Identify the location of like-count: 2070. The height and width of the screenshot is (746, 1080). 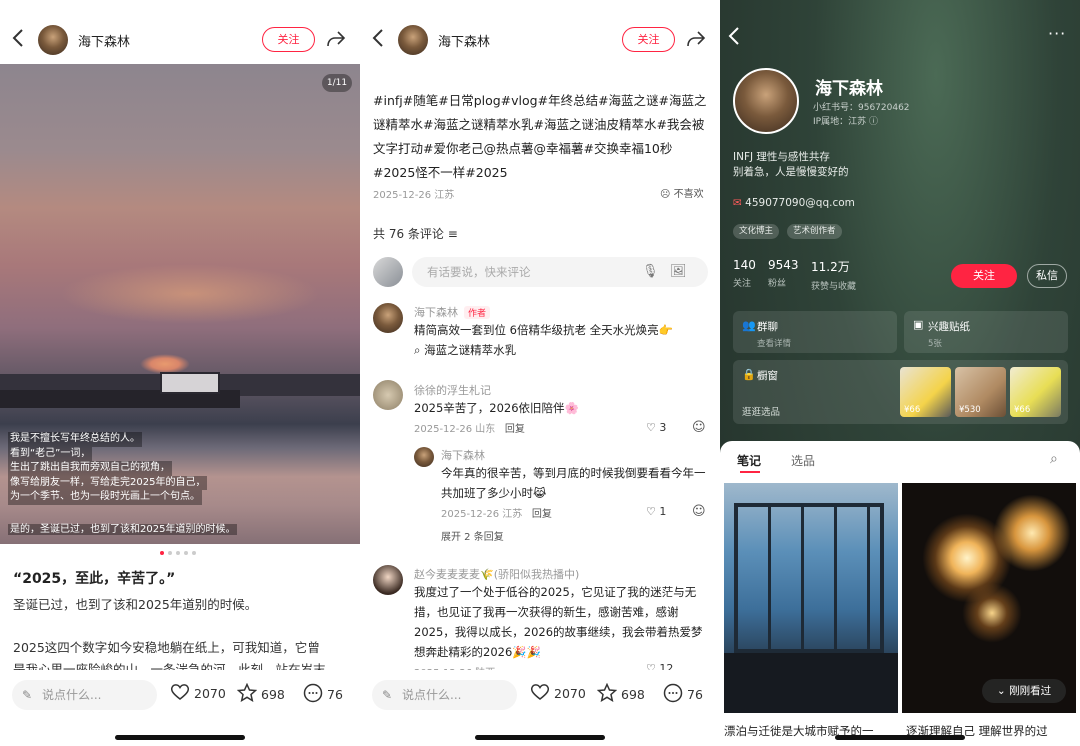
(570, 693).